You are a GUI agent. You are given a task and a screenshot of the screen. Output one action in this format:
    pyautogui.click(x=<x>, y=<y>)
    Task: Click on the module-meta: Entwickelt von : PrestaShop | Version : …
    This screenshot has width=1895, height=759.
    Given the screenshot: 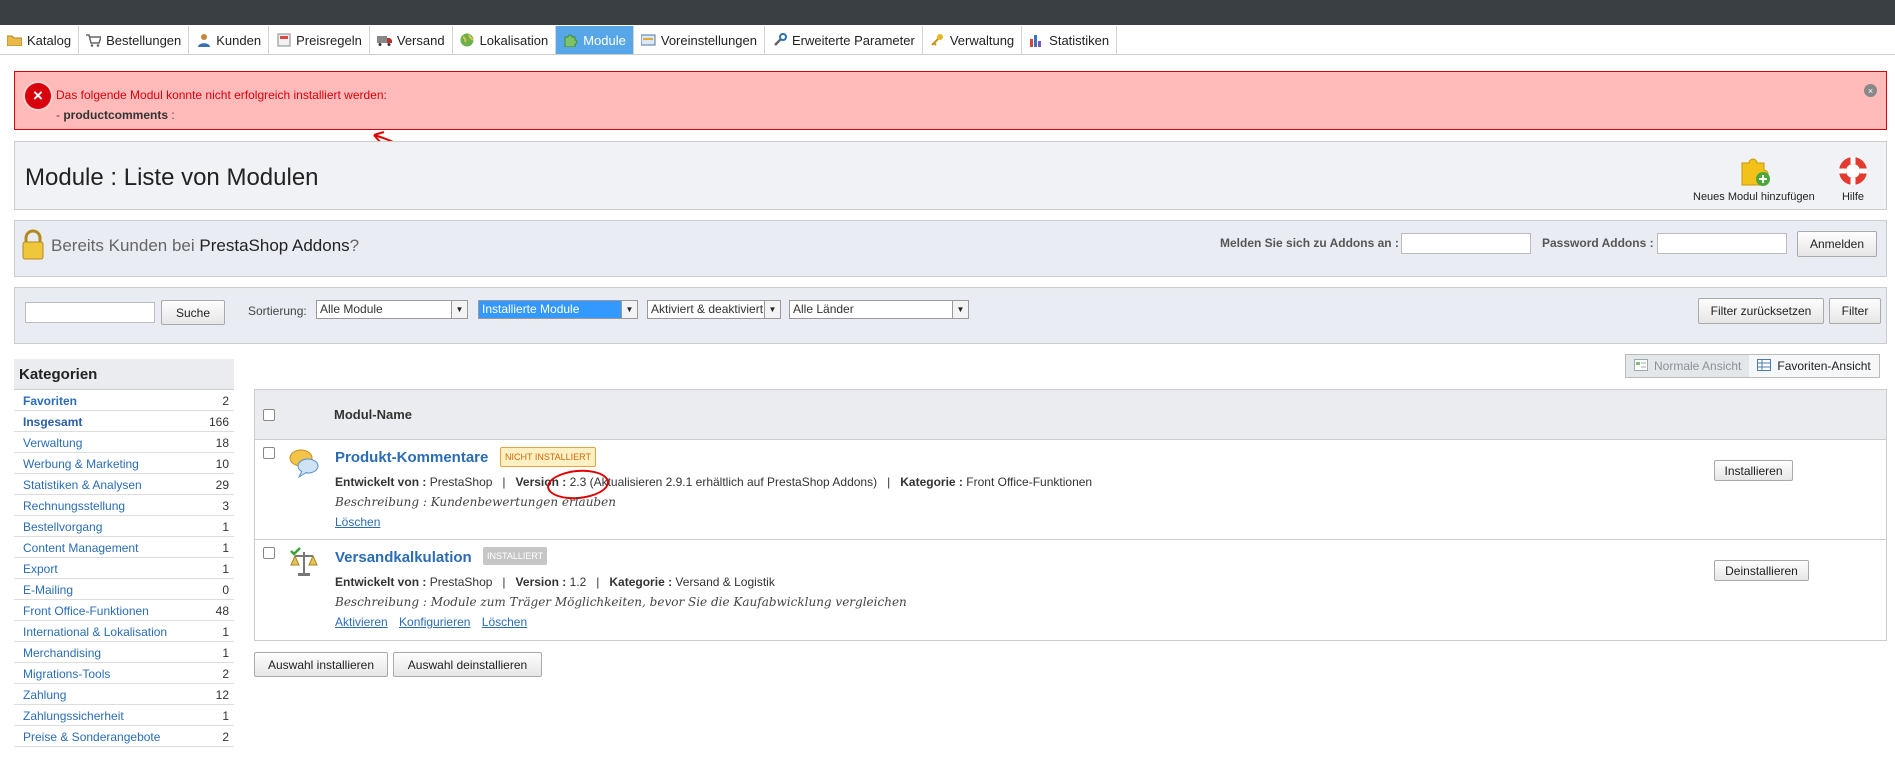 What is the action you would take?
    pyautogui.click(x=555, y=582)
    